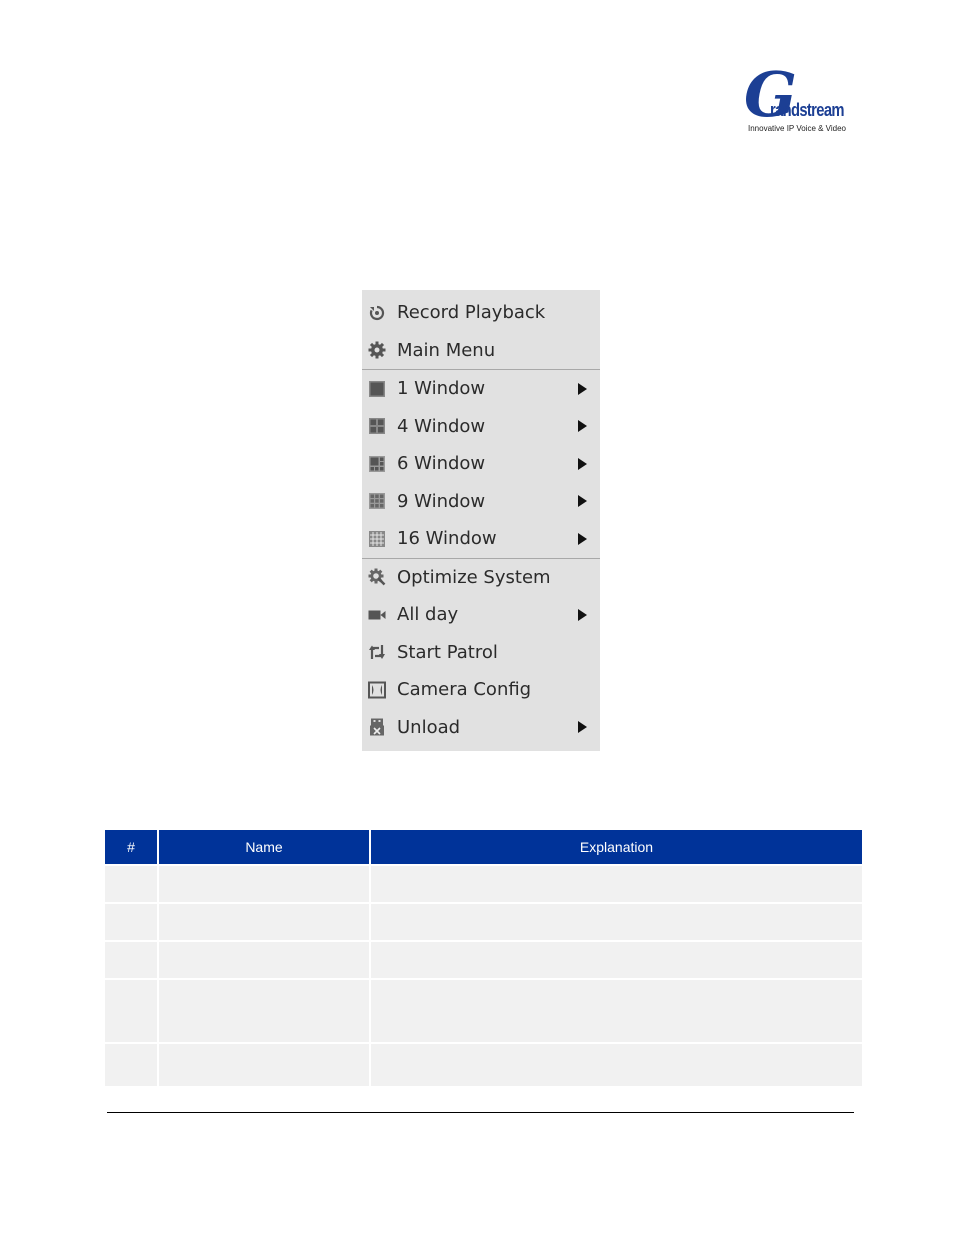 The height and width of the screenshot is (1235, 954). I want to click on logo-wordmark: randstream, so click(807, 110).